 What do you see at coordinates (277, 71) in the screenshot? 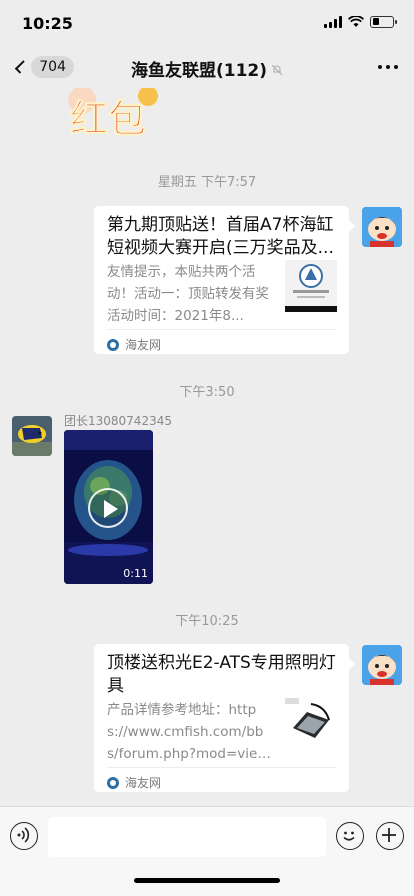
I see `mute-bell-icon` at bounding box center [277, 71].